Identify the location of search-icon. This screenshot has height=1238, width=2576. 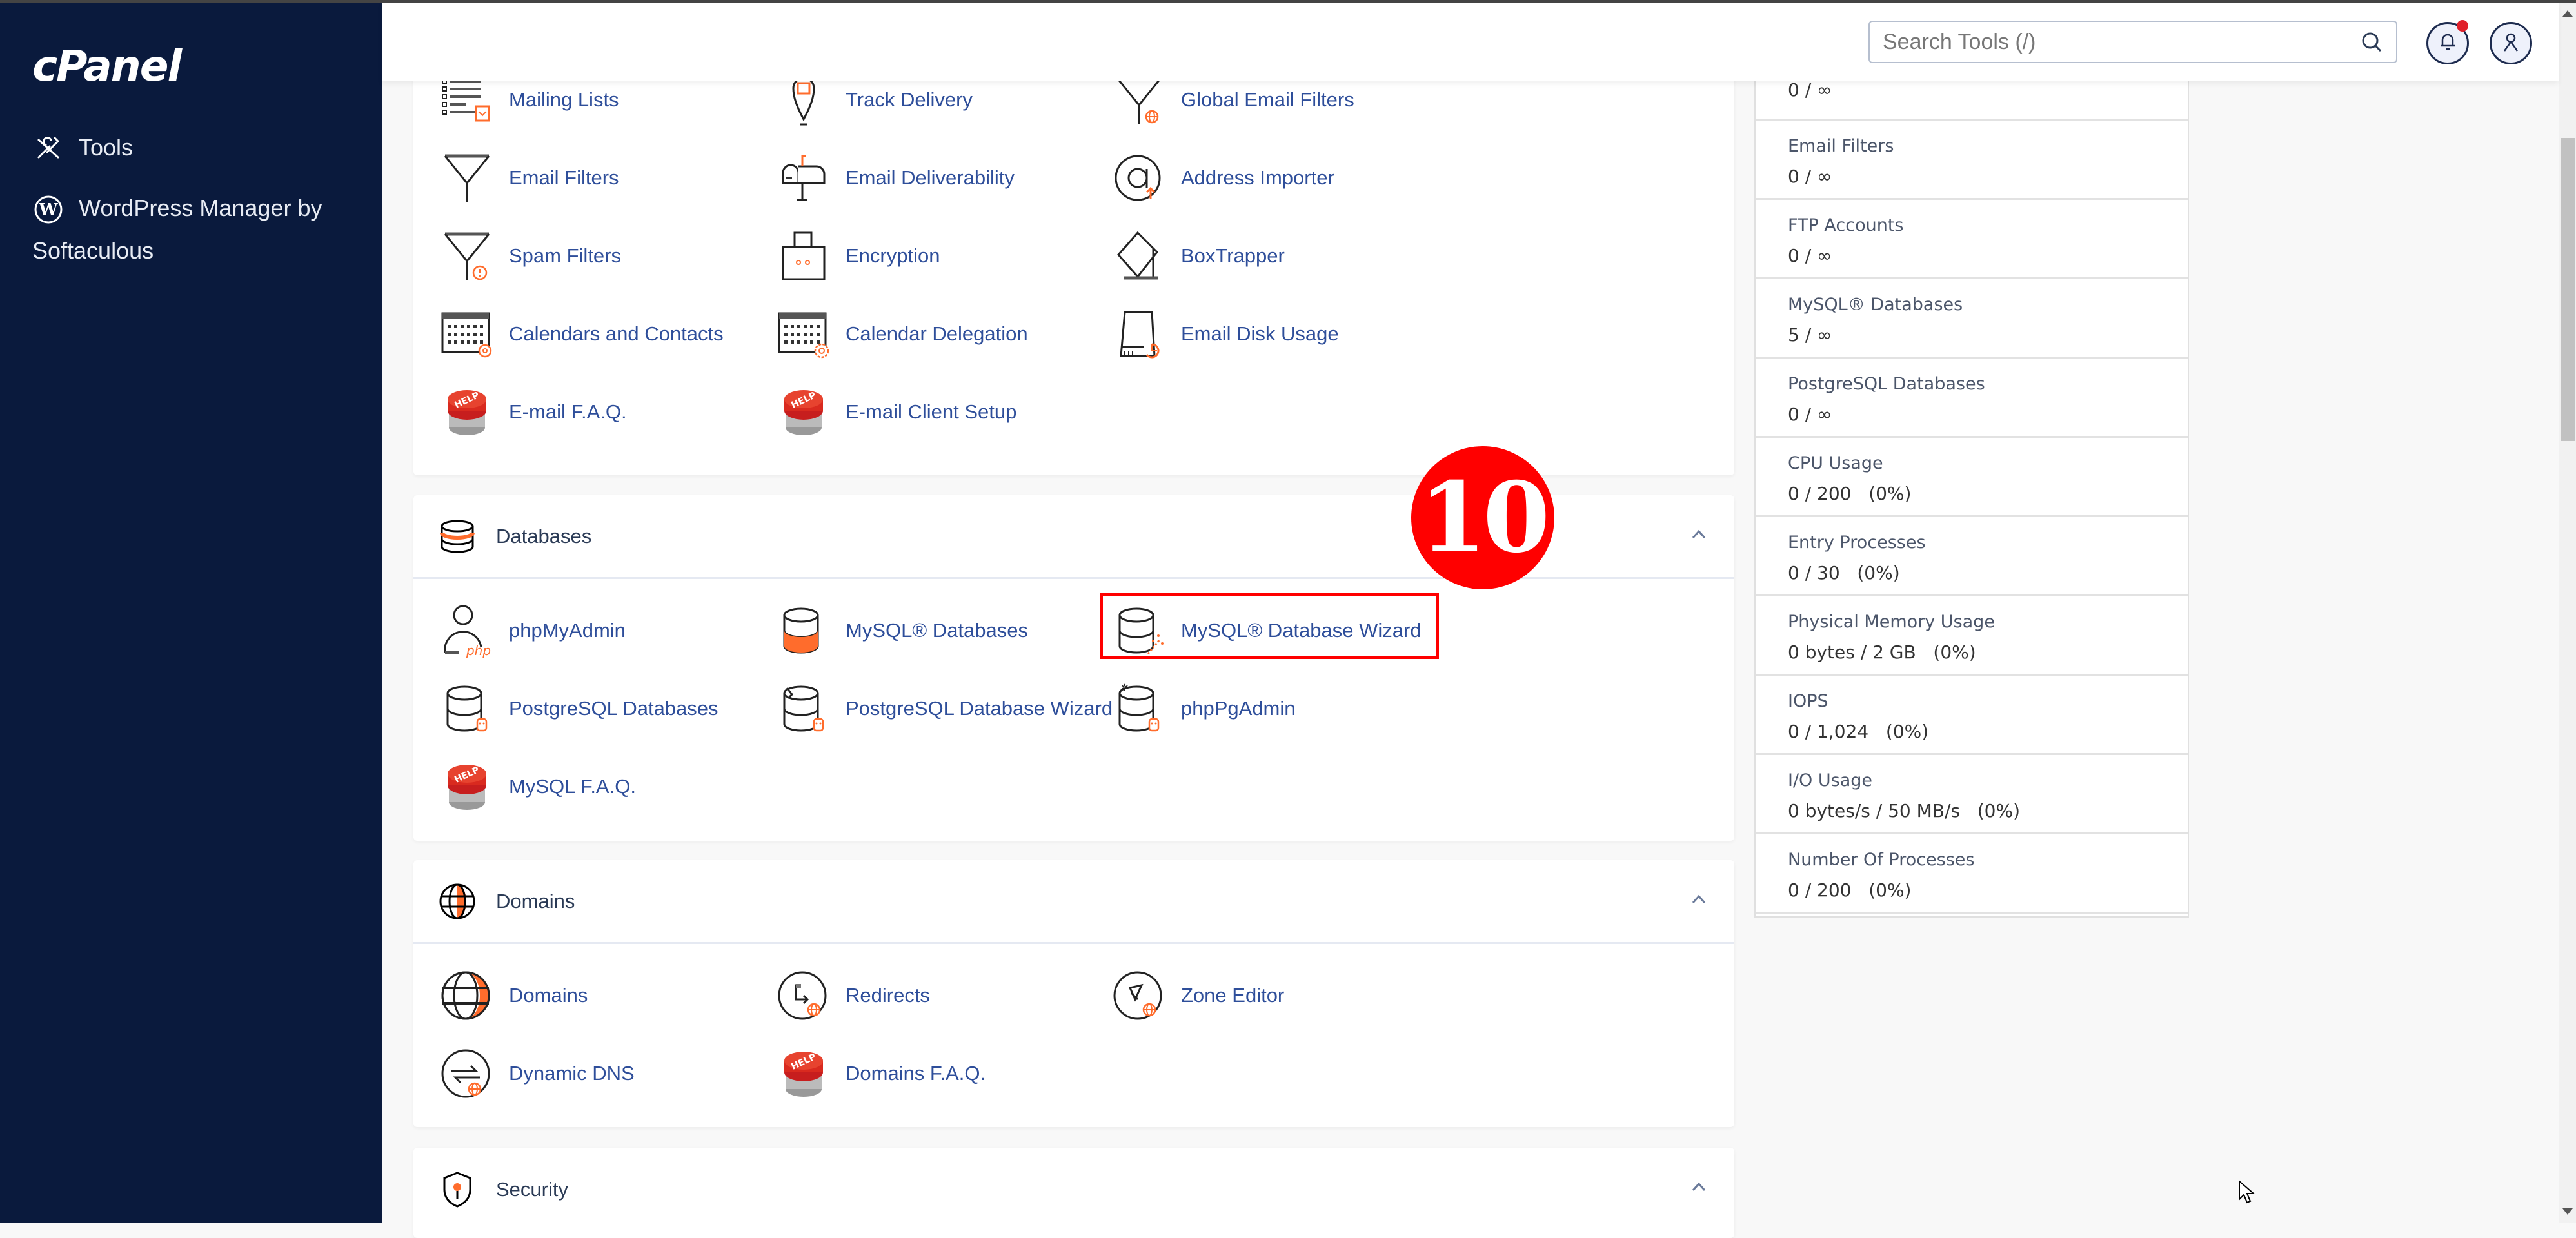
(2371, 42).